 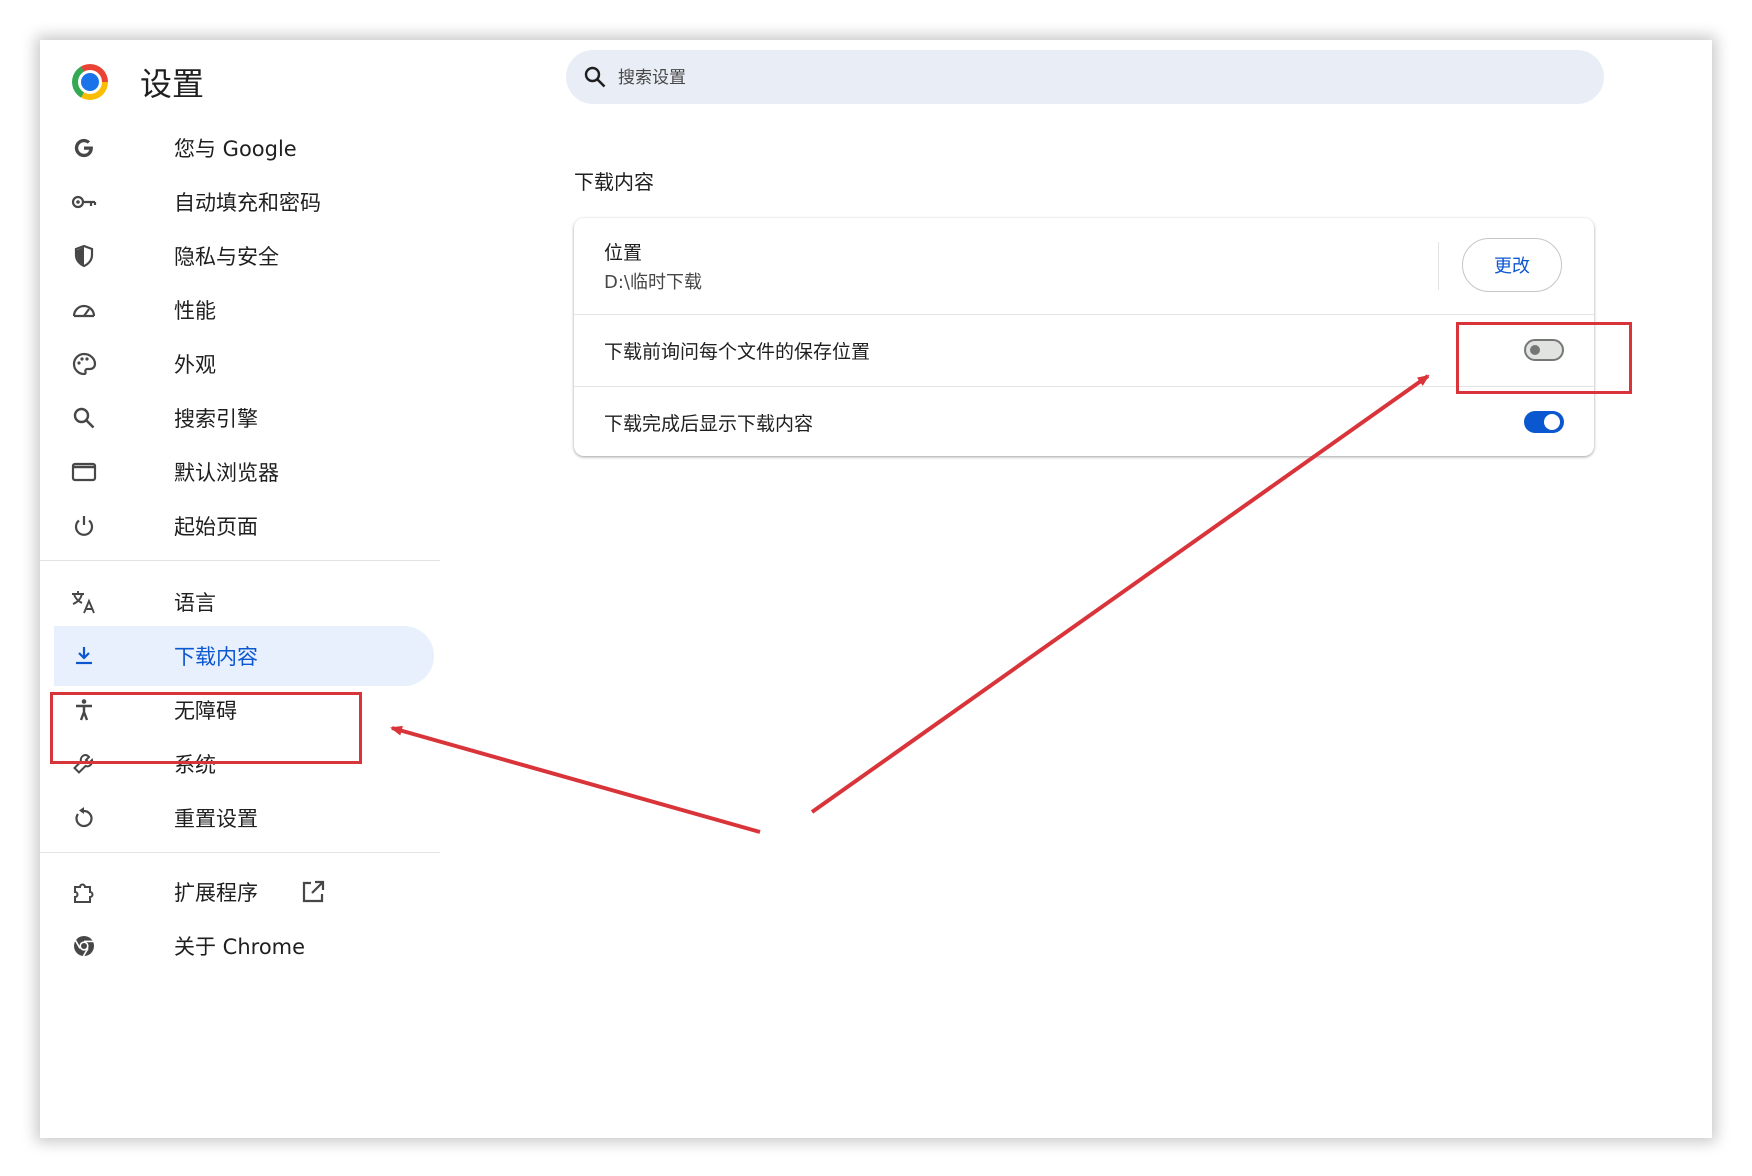 I want to click on ask-where-row: 下载前询问每个文件的保存位置, so click(x=1084, y=350).